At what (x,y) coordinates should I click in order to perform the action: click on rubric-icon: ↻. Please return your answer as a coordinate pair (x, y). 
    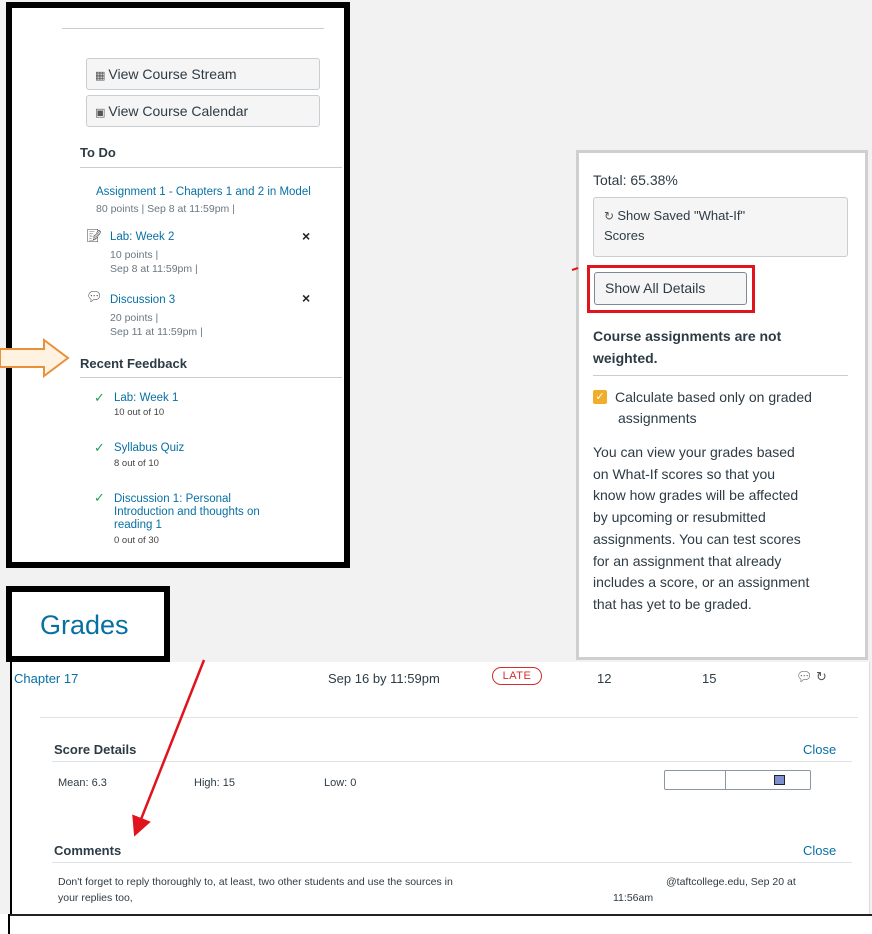
    Looking at the image, I should click on (821, 677).